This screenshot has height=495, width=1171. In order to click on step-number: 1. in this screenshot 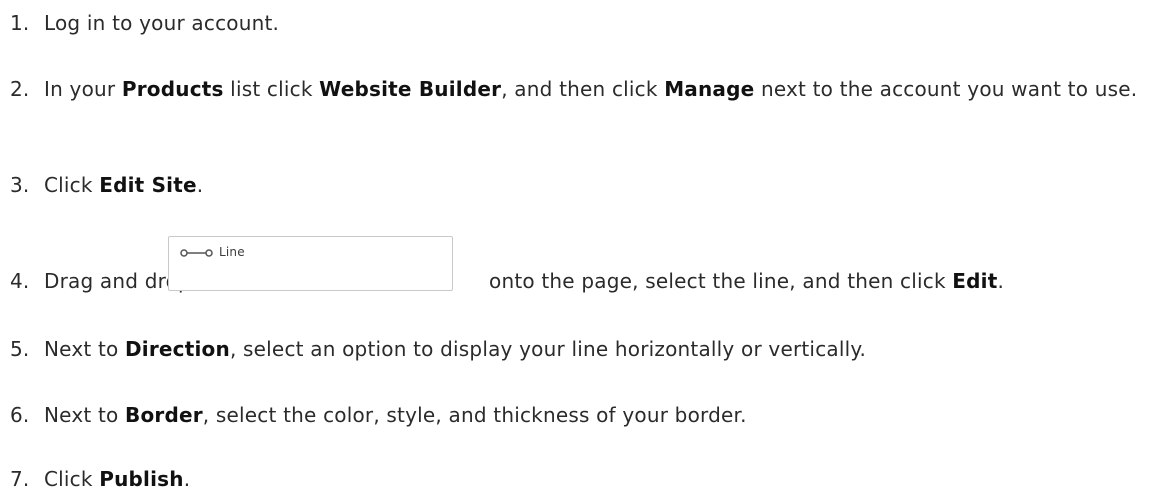, I will do `click(20, 23)`.